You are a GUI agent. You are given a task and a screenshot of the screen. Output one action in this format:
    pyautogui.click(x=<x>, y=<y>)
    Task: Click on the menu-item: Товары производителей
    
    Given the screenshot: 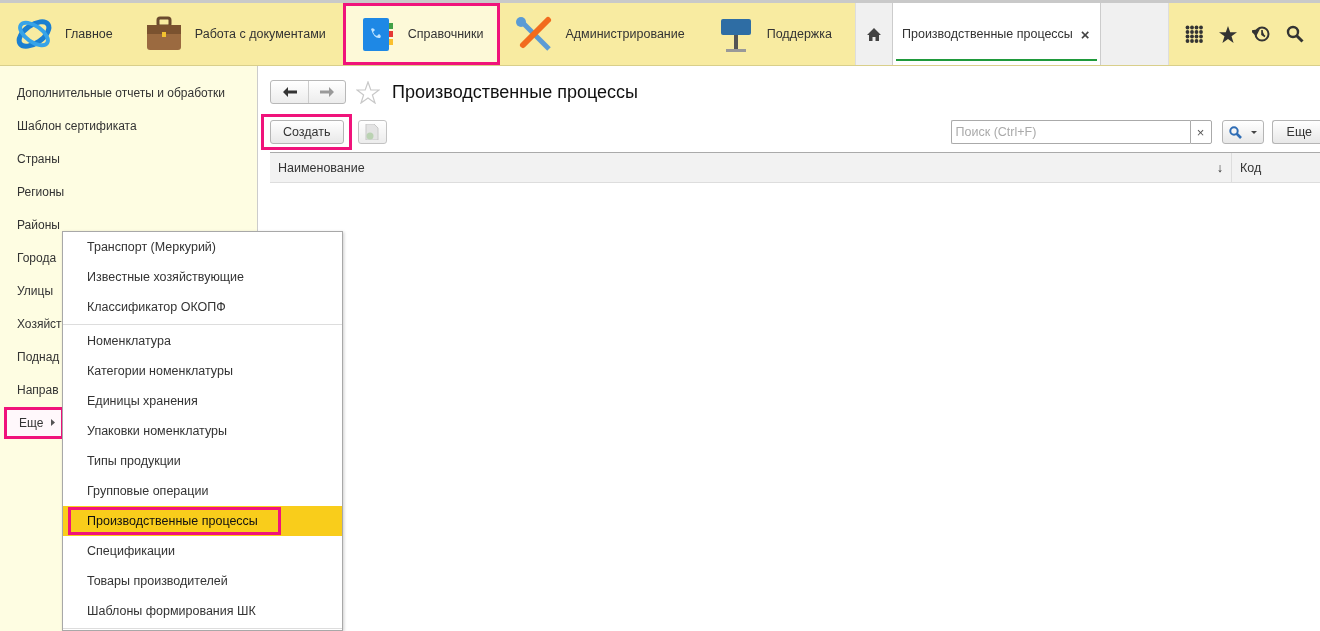 What is the action you would take?
    pyautogui.click(x=202, y=581)
    